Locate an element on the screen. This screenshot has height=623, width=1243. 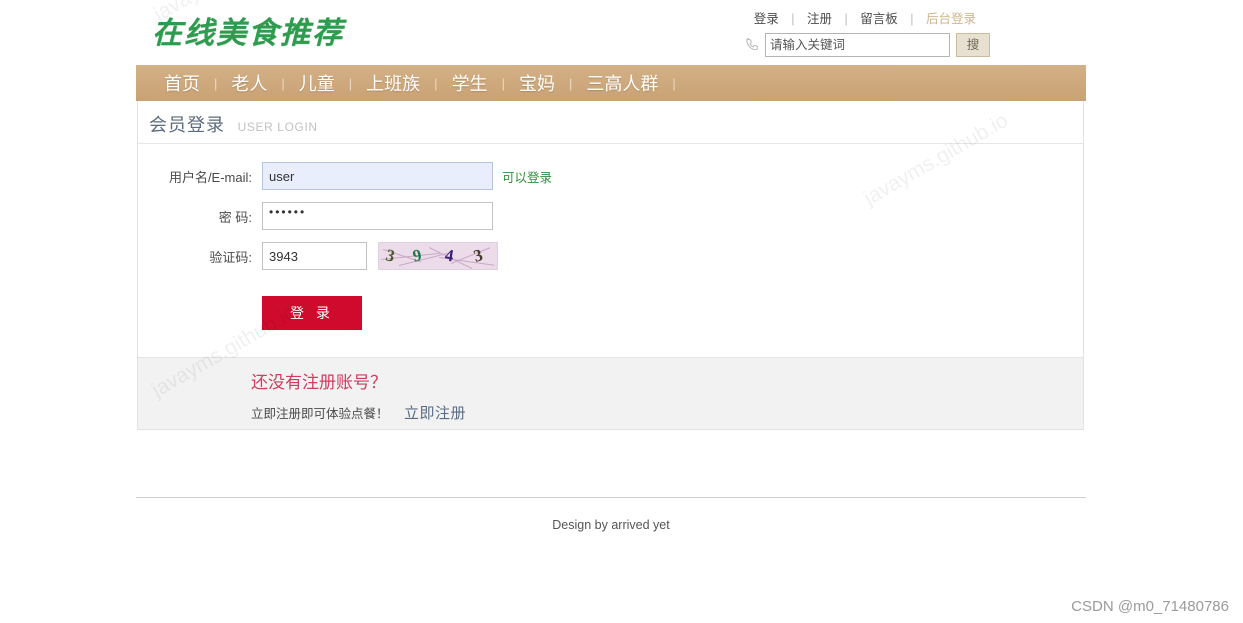
search-input is located at coordinates (857, 45).